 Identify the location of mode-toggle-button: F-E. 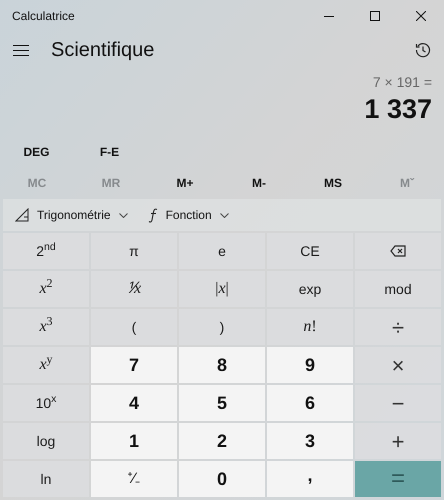
(109, 152).